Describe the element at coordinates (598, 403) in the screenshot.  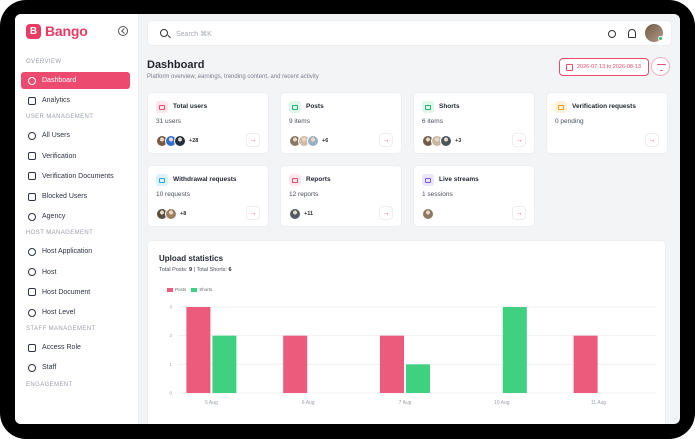
I see `x-tick-label: 11 Aug` at that location.